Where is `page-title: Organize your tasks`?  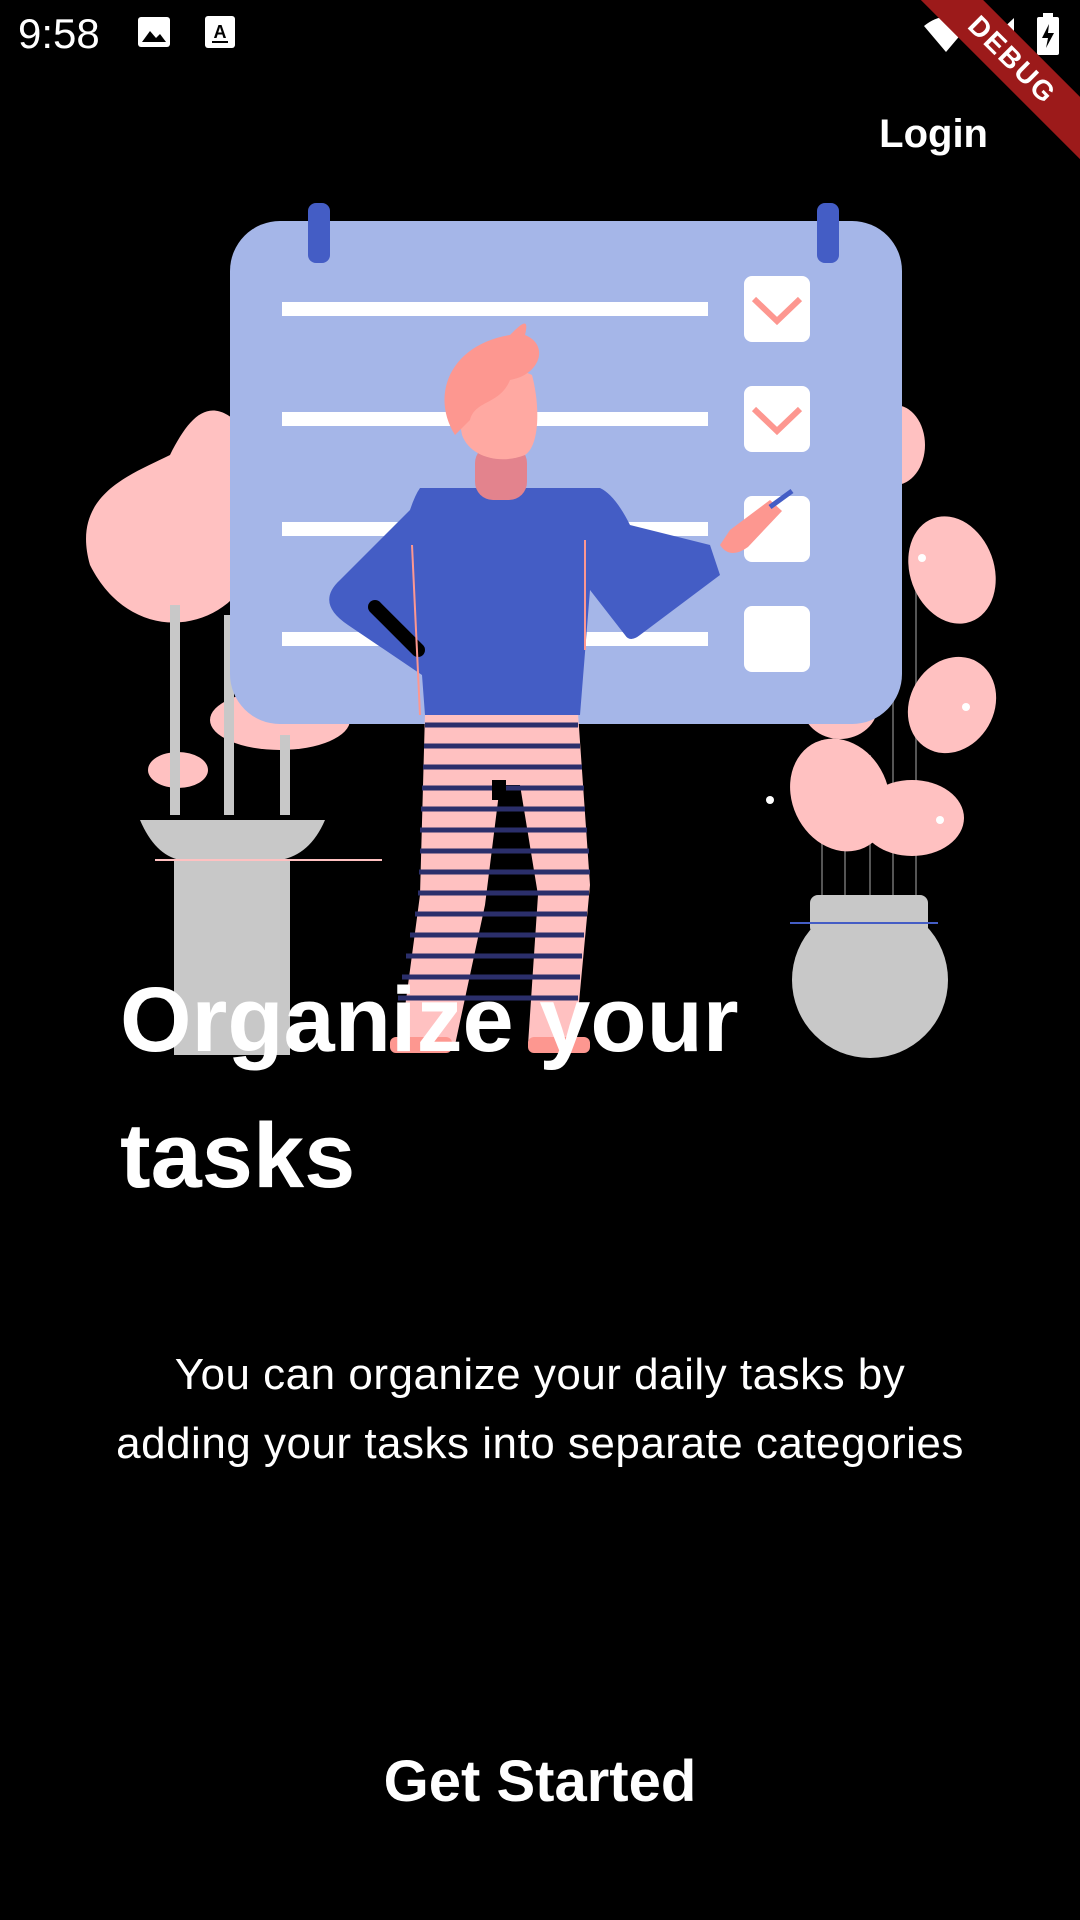 page-title: Organize your tasks is located at coordinates (429, 1088).